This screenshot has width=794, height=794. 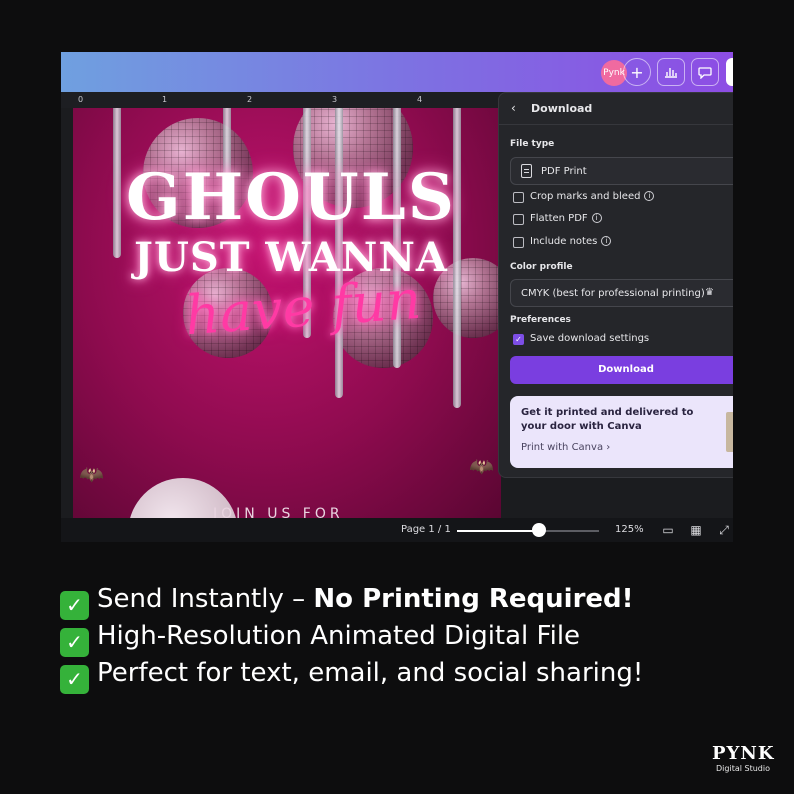 I want to click on plus-icon: +, so click(x=637, y=72).